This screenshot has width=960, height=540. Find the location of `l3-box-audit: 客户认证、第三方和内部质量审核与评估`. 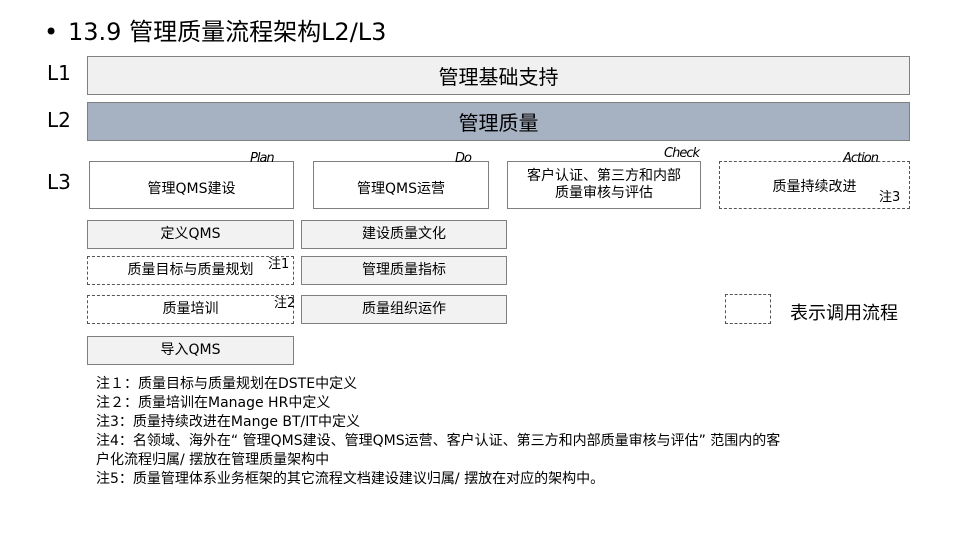

l3-box-audit: 客户认证、第三方和内部质量审核与评估 is located at coordinates (604, 185).